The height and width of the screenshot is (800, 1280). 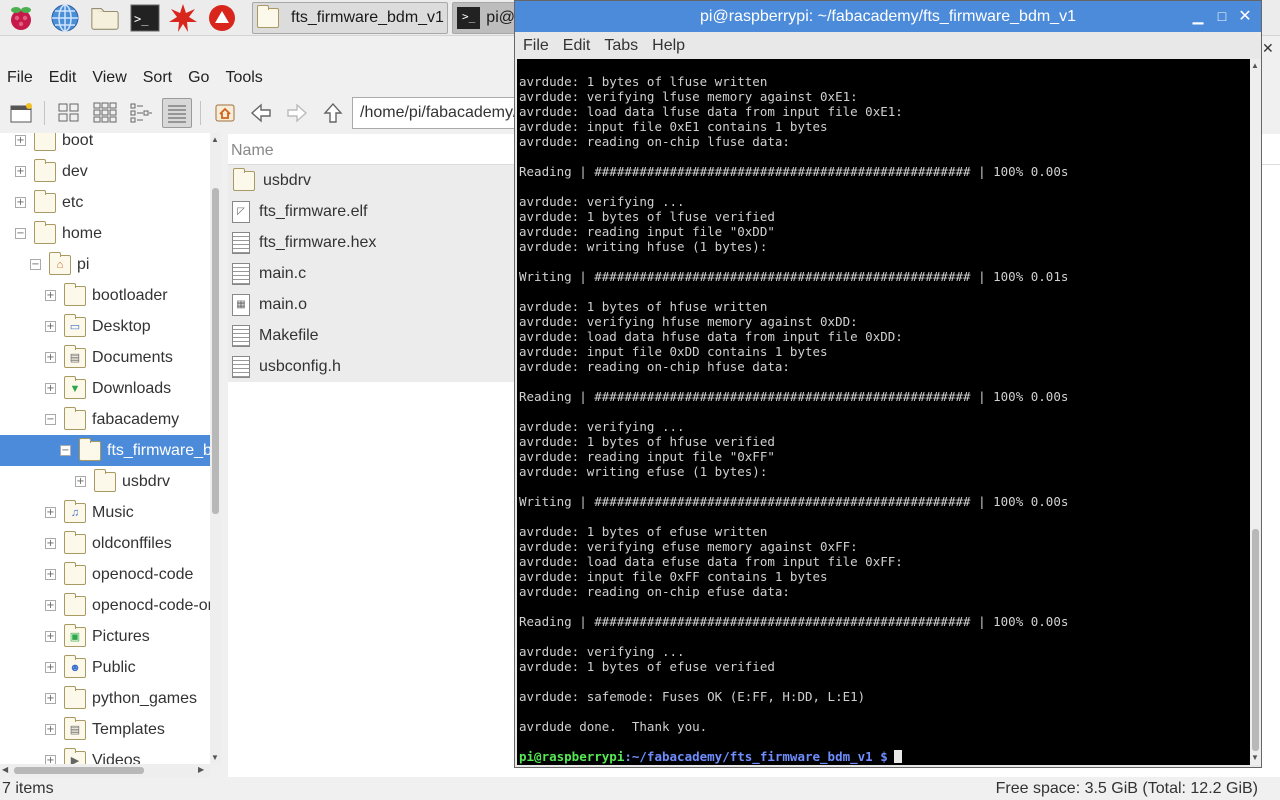 I want to click on forward-arrow-icon, so click(x=297, y=113).